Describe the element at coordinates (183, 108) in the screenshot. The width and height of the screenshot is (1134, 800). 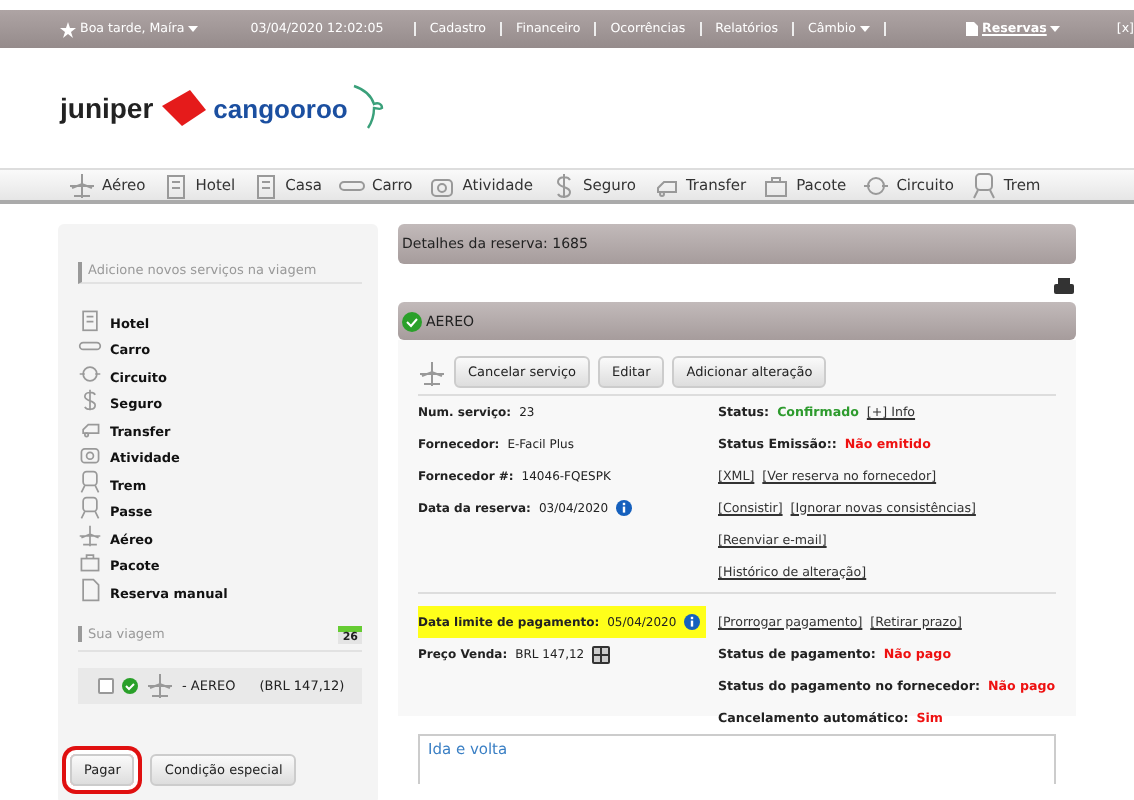
I see `kite-icon` at that location.